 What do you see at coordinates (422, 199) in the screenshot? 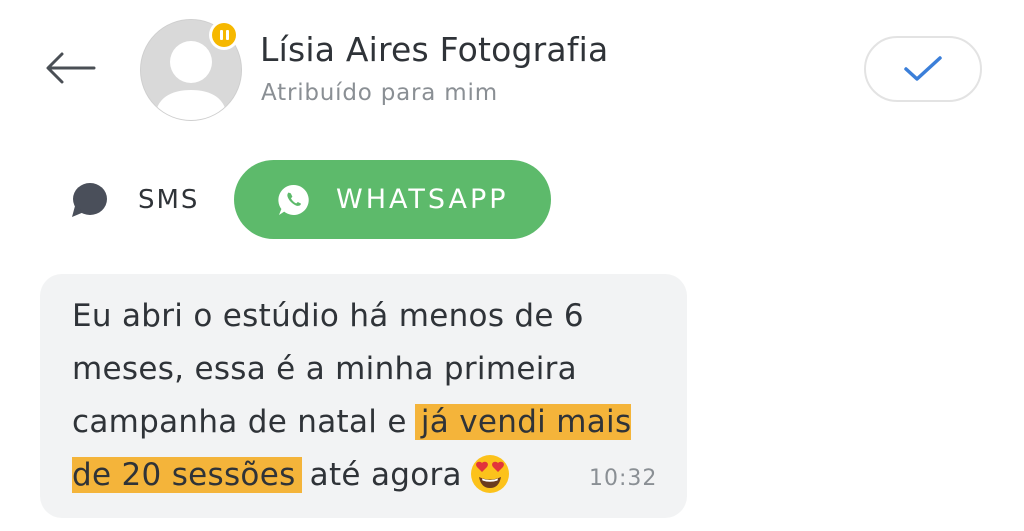
I see `tab-whatsapp-label: WHATSAPP` at bounding box center [422, 199].